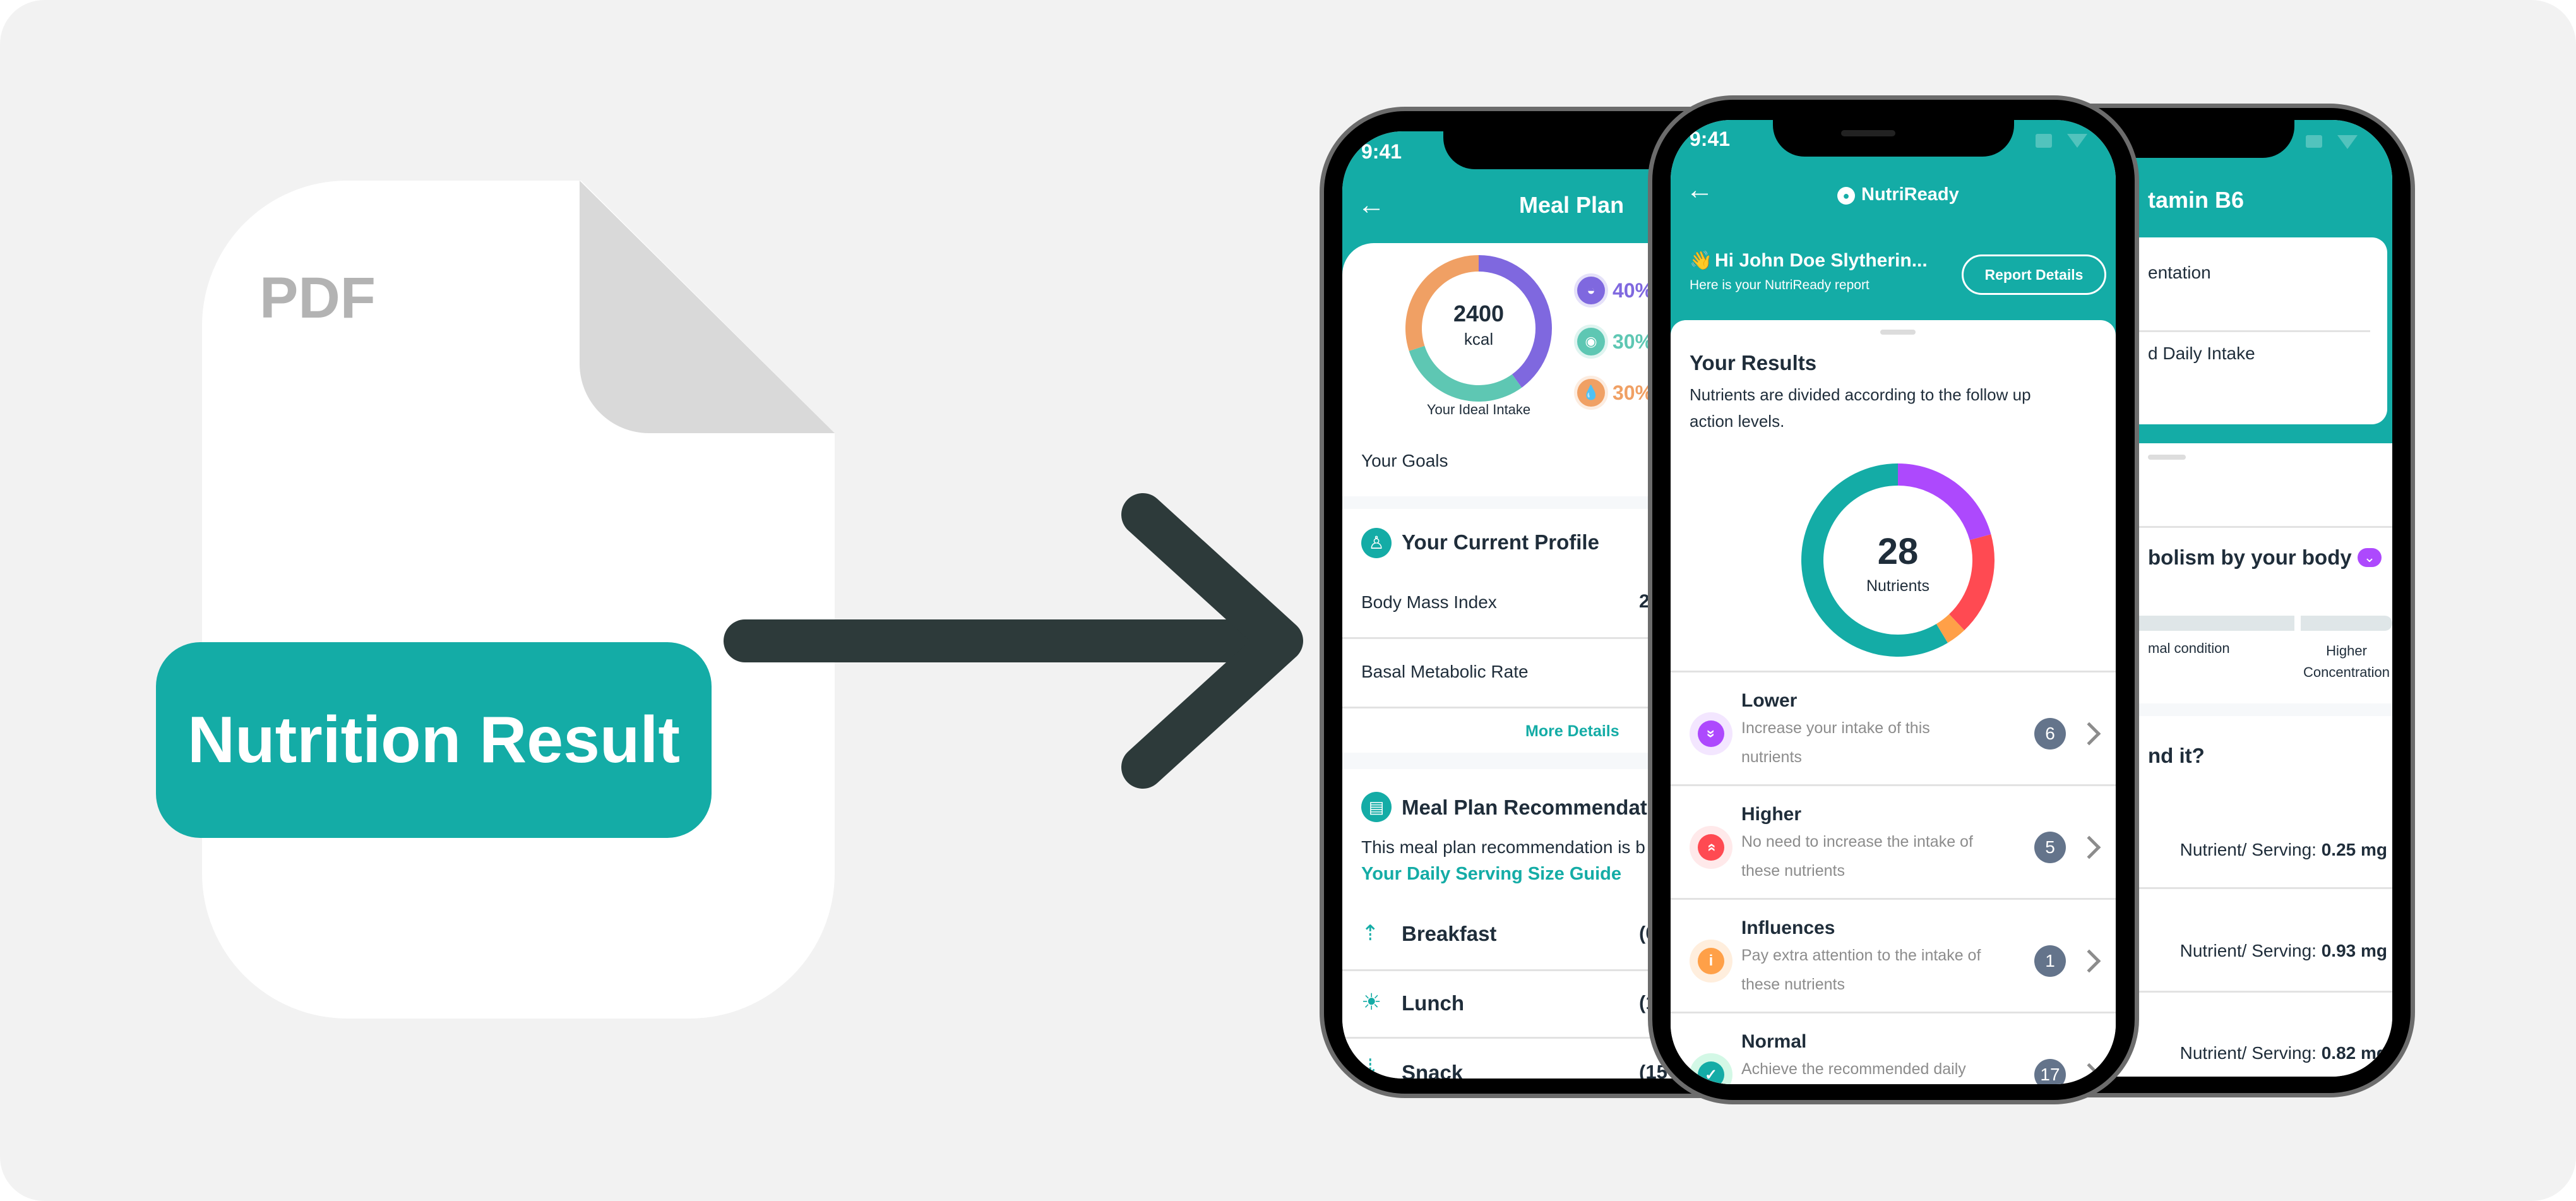 Image resolution: width=2576 pixels, height=1201 pixels. I want to click on level-count-badge: 5, so click(2050, 847).